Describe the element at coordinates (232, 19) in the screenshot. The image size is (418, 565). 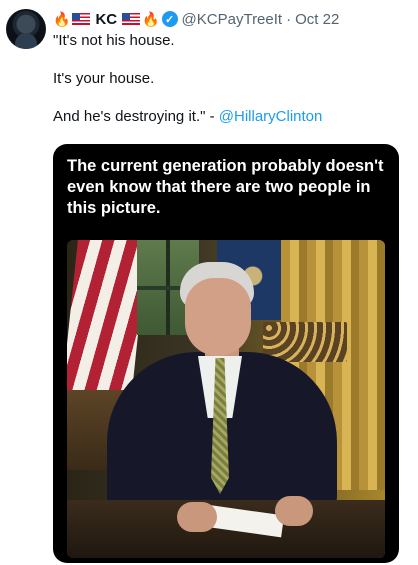
I see `handle: @KCPayTreeIt` at that location.